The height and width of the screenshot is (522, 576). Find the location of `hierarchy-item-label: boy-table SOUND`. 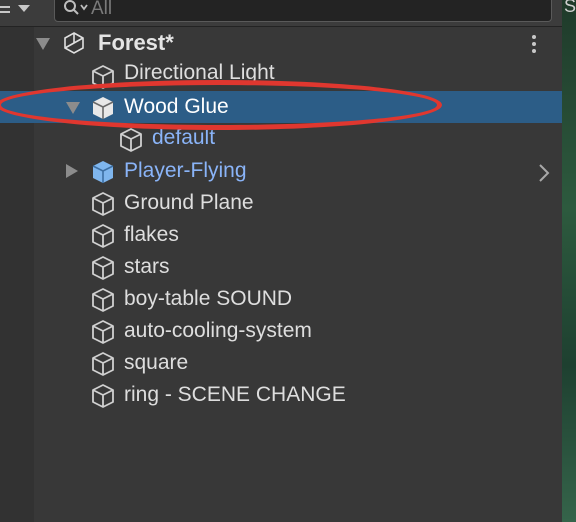

hierarchy-item-label: boy-table SOUND is located at coordinates (208, 298).